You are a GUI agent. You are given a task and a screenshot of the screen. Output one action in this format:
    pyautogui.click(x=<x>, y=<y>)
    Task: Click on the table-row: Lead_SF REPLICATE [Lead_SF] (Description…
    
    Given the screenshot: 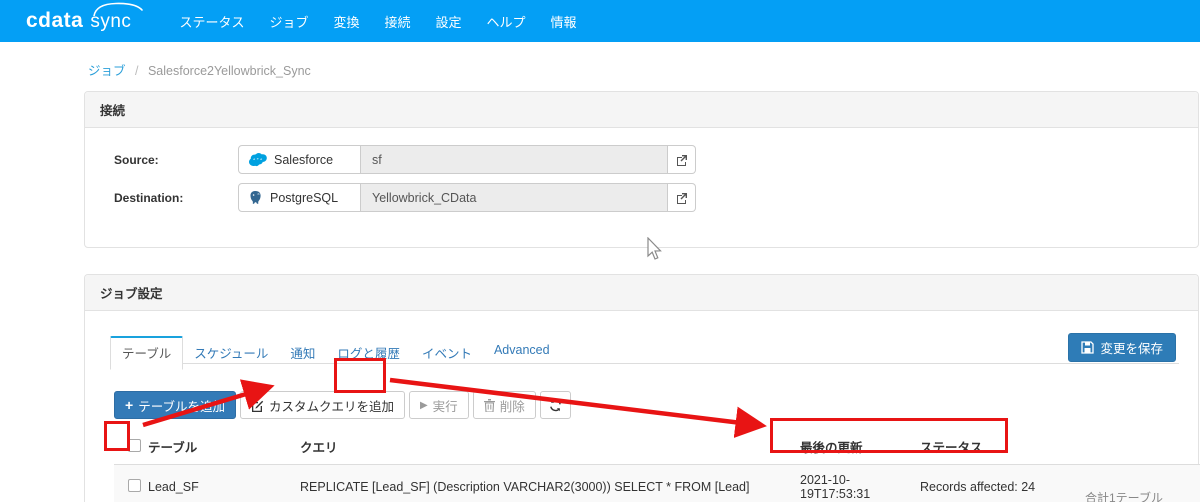 What is the action you would take?
    pyautogui.click(x=657, y=483)
    